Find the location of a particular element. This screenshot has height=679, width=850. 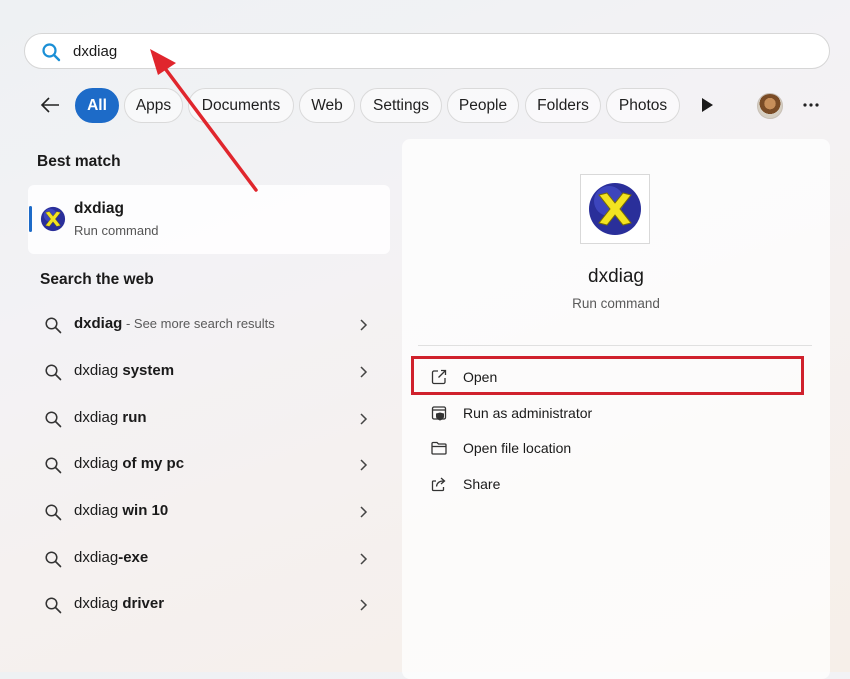

open-file-location-label: Open file location is located at coordinates (517, 448).